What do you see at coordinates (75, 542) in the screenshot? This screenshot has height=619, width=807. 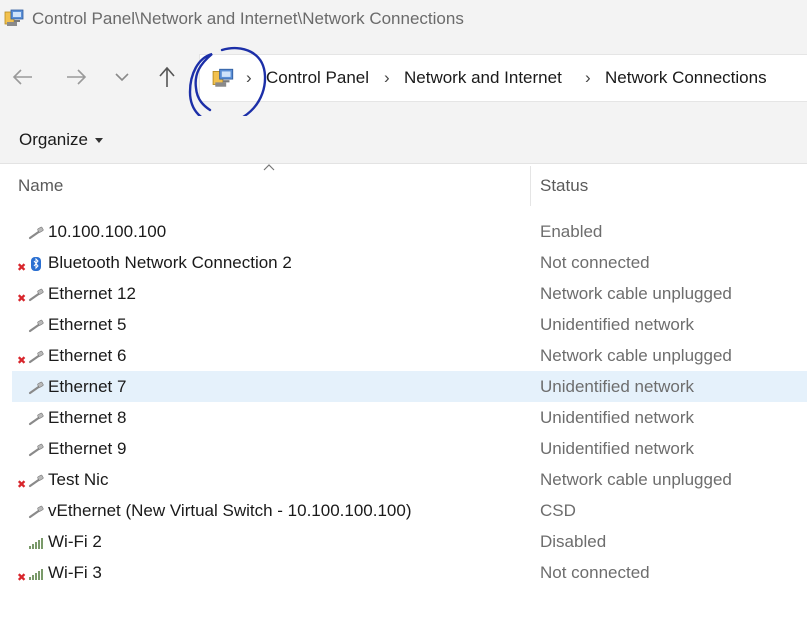 I see `connection-name: Wi-Fi 2` at bounding box center [75, 542].